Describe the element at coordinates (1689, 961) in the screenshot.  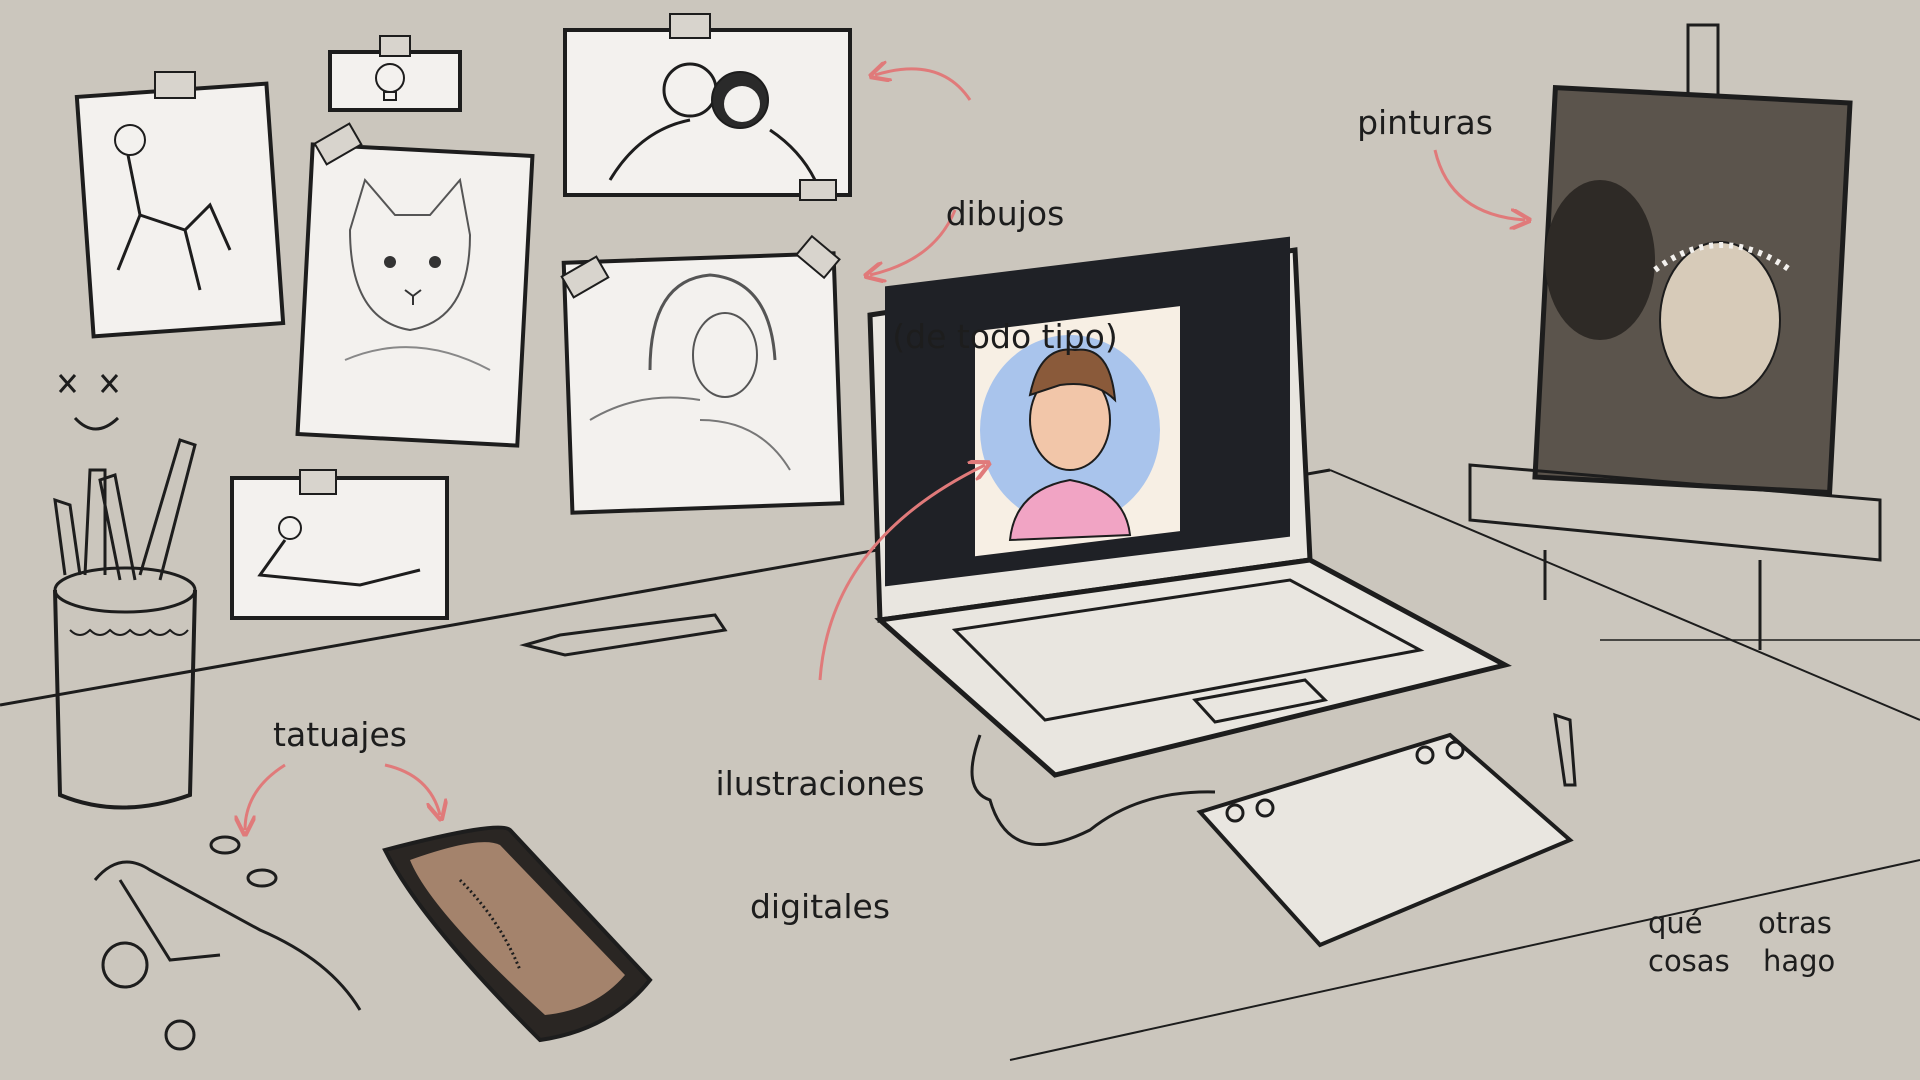
I see `label-corner-cosas: cosas` at that location.